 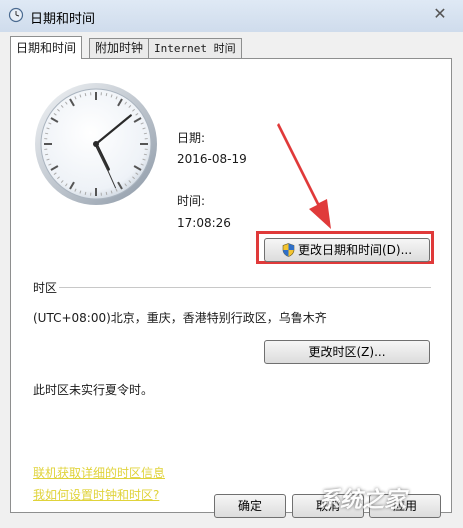 What do you see at coordinates (45, 288) in the screenshot?
I see `timezone-section-label: 时区` at bounding box center [45, 288].